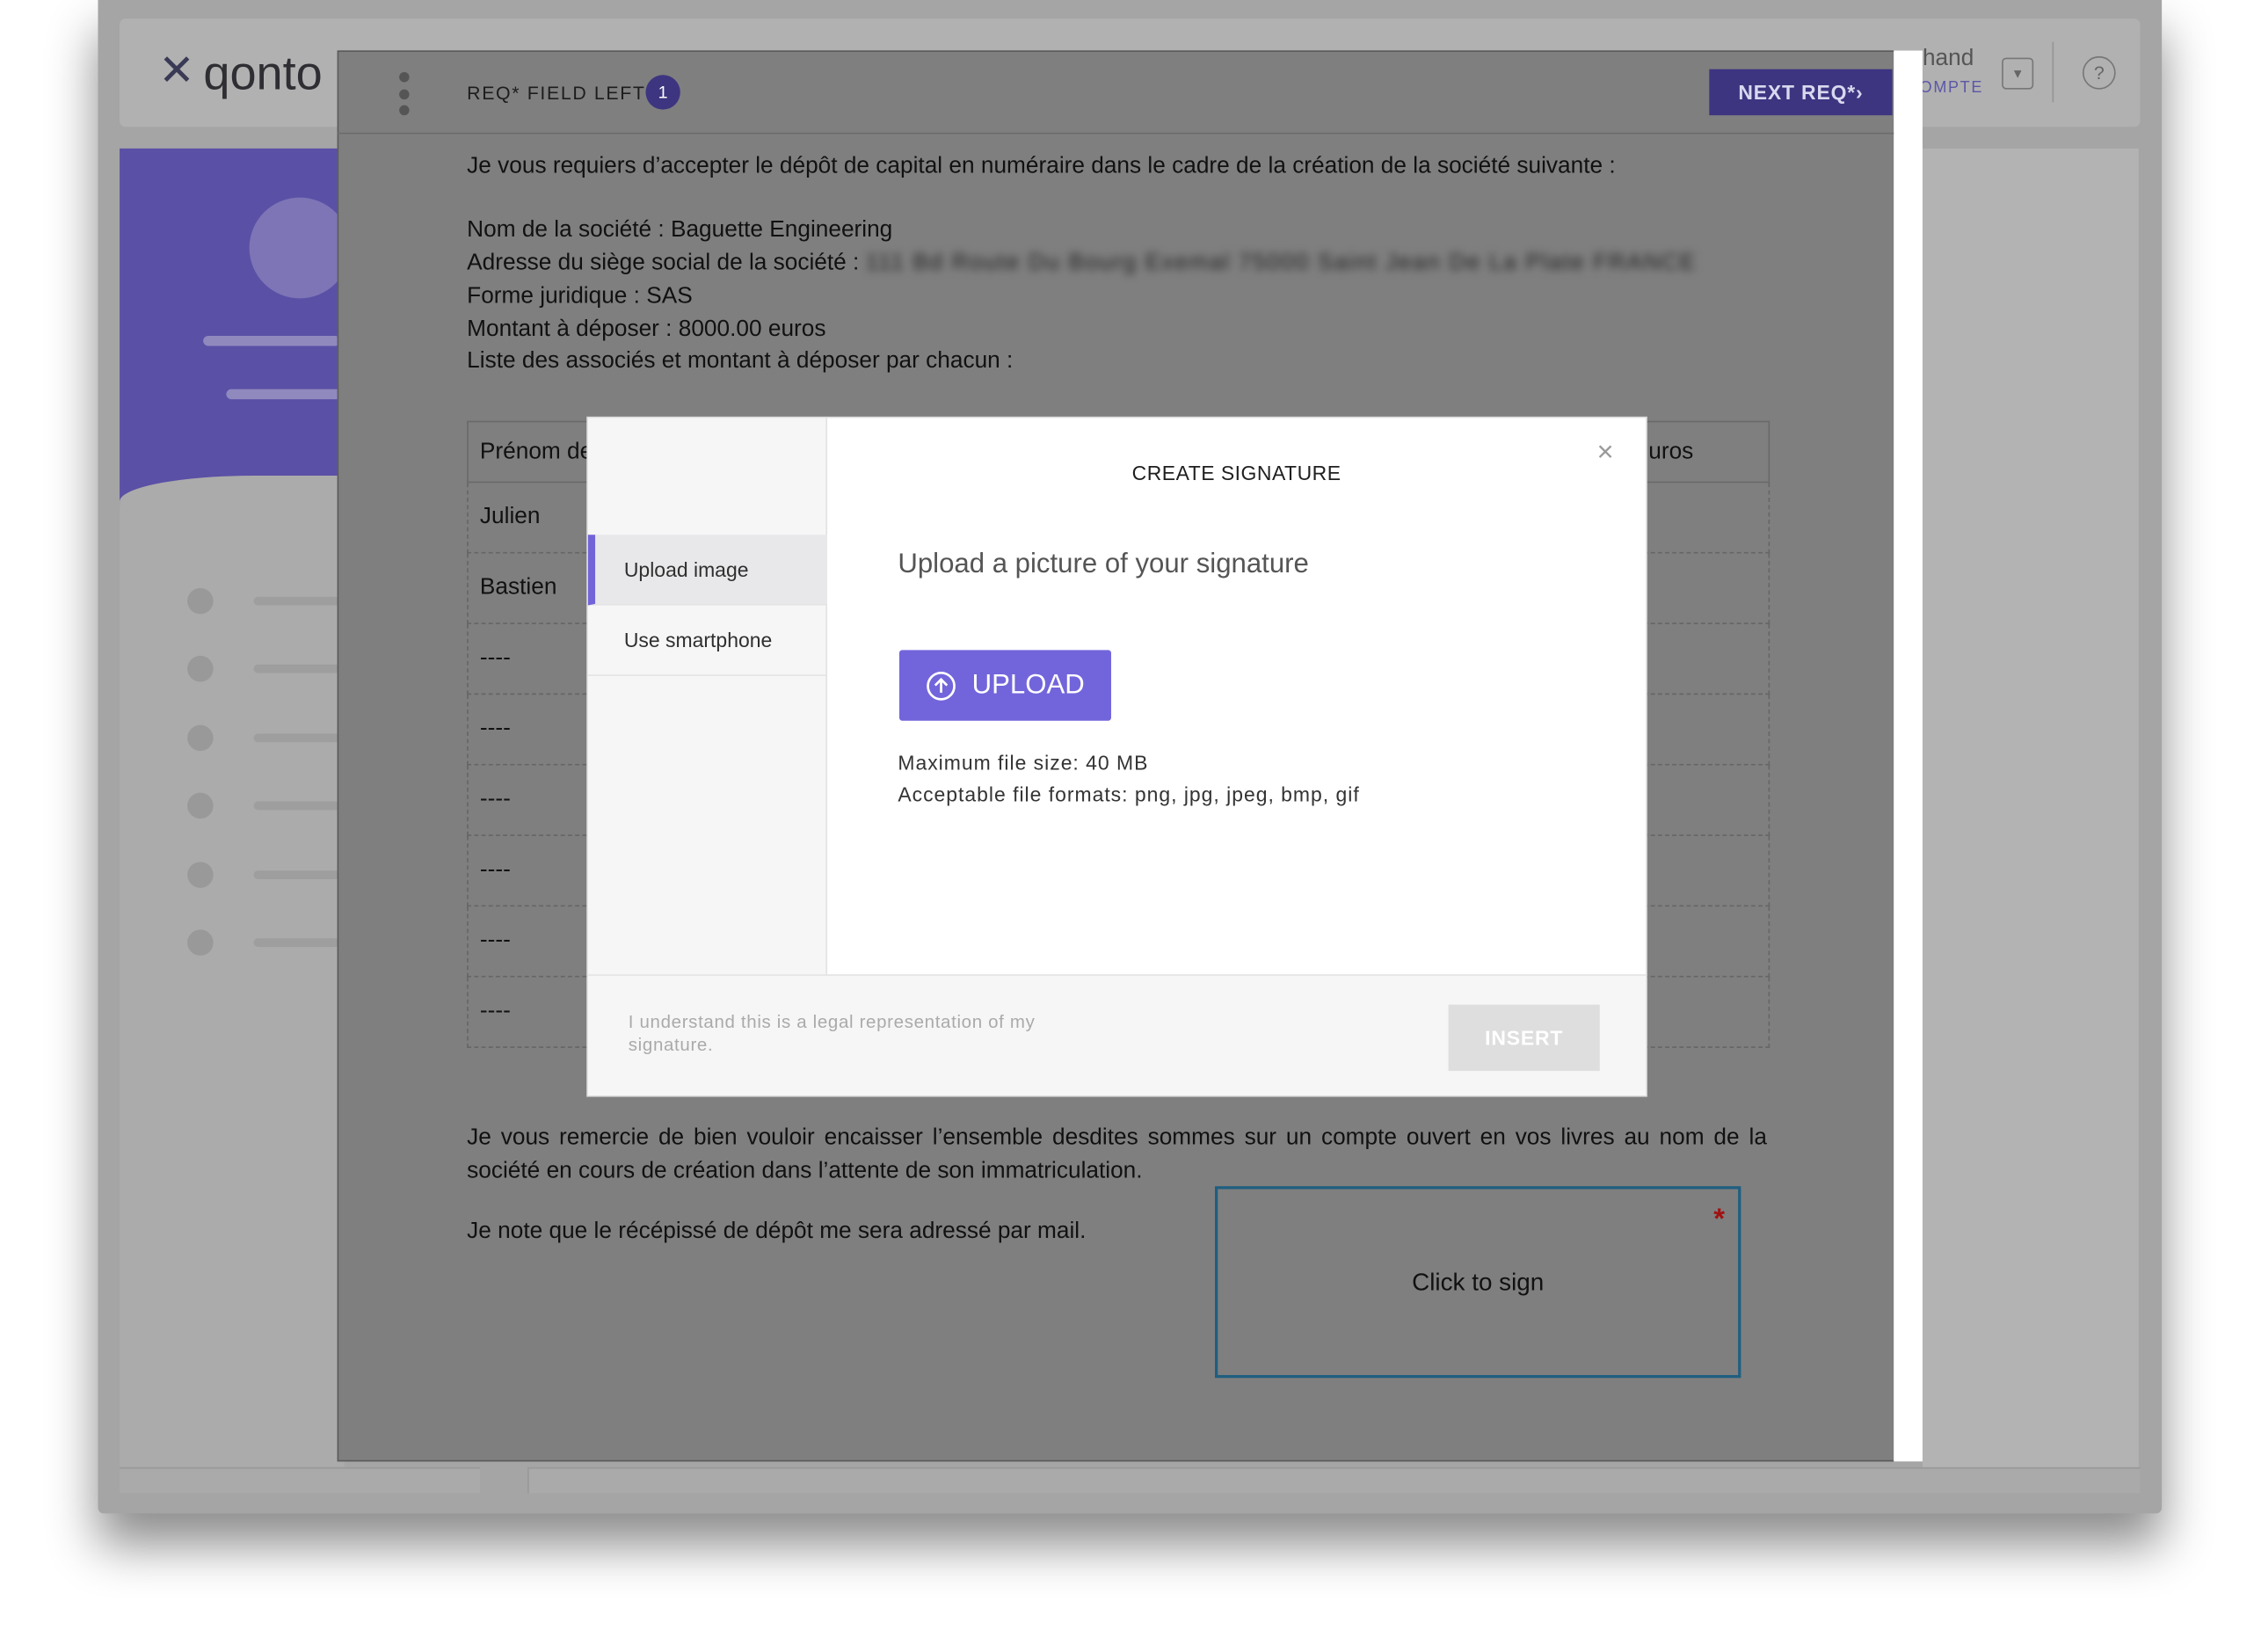  Describe the element at coordinates (708, 696) in the screenshot. I see `modal-tab-list: Upload image Use smartphone` at that location.